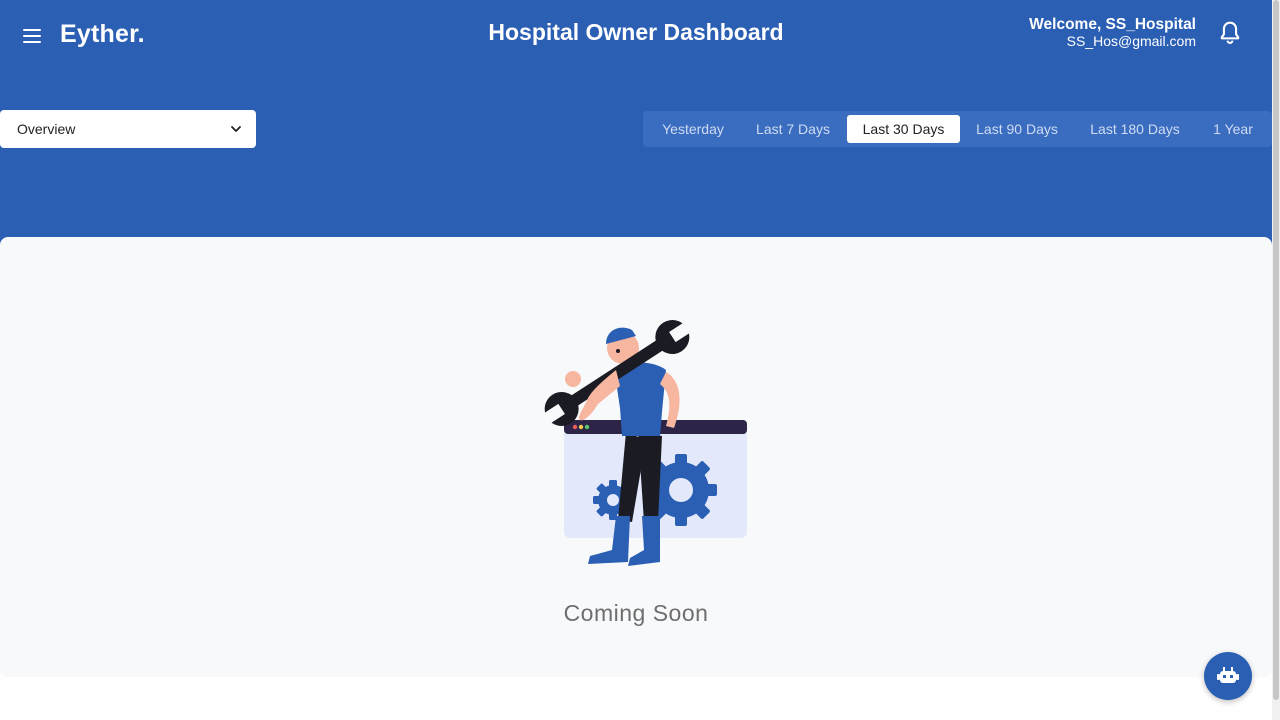 This screenshot has width=1280, height=720. I want to click on bell-icon, so click(1230, 33).